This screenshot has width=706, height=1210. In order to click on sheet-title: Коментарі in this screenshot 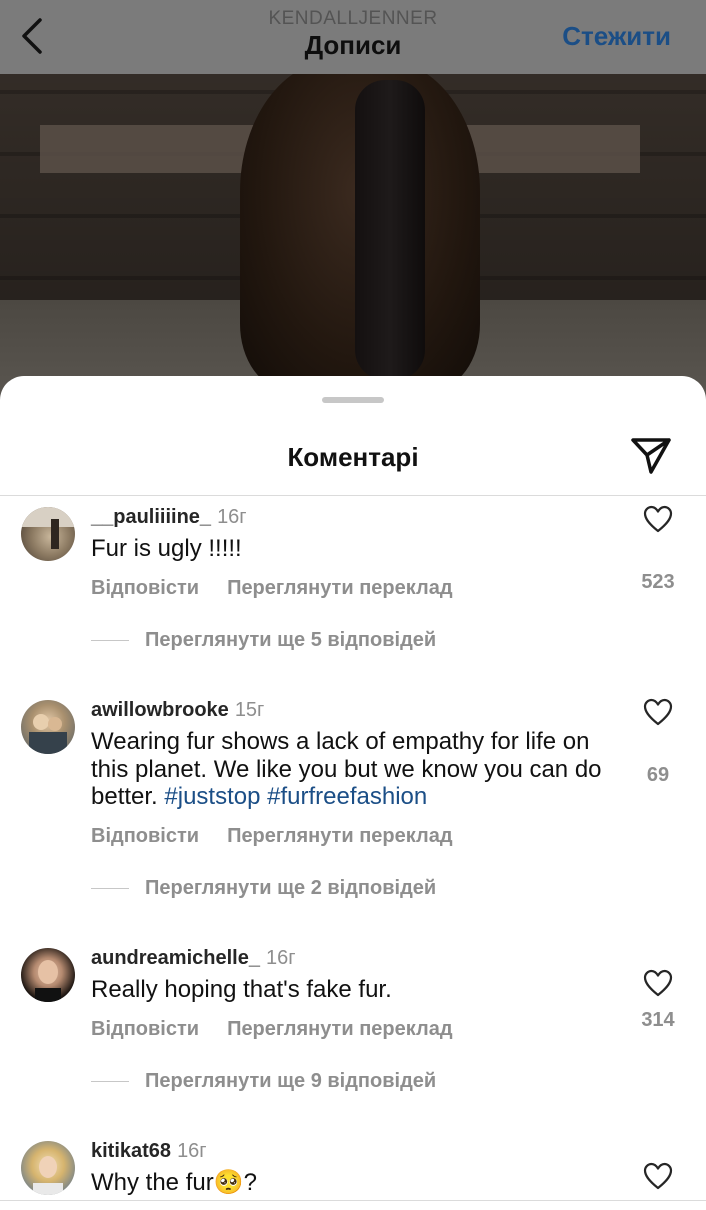, I will do `click(353, 457)`.